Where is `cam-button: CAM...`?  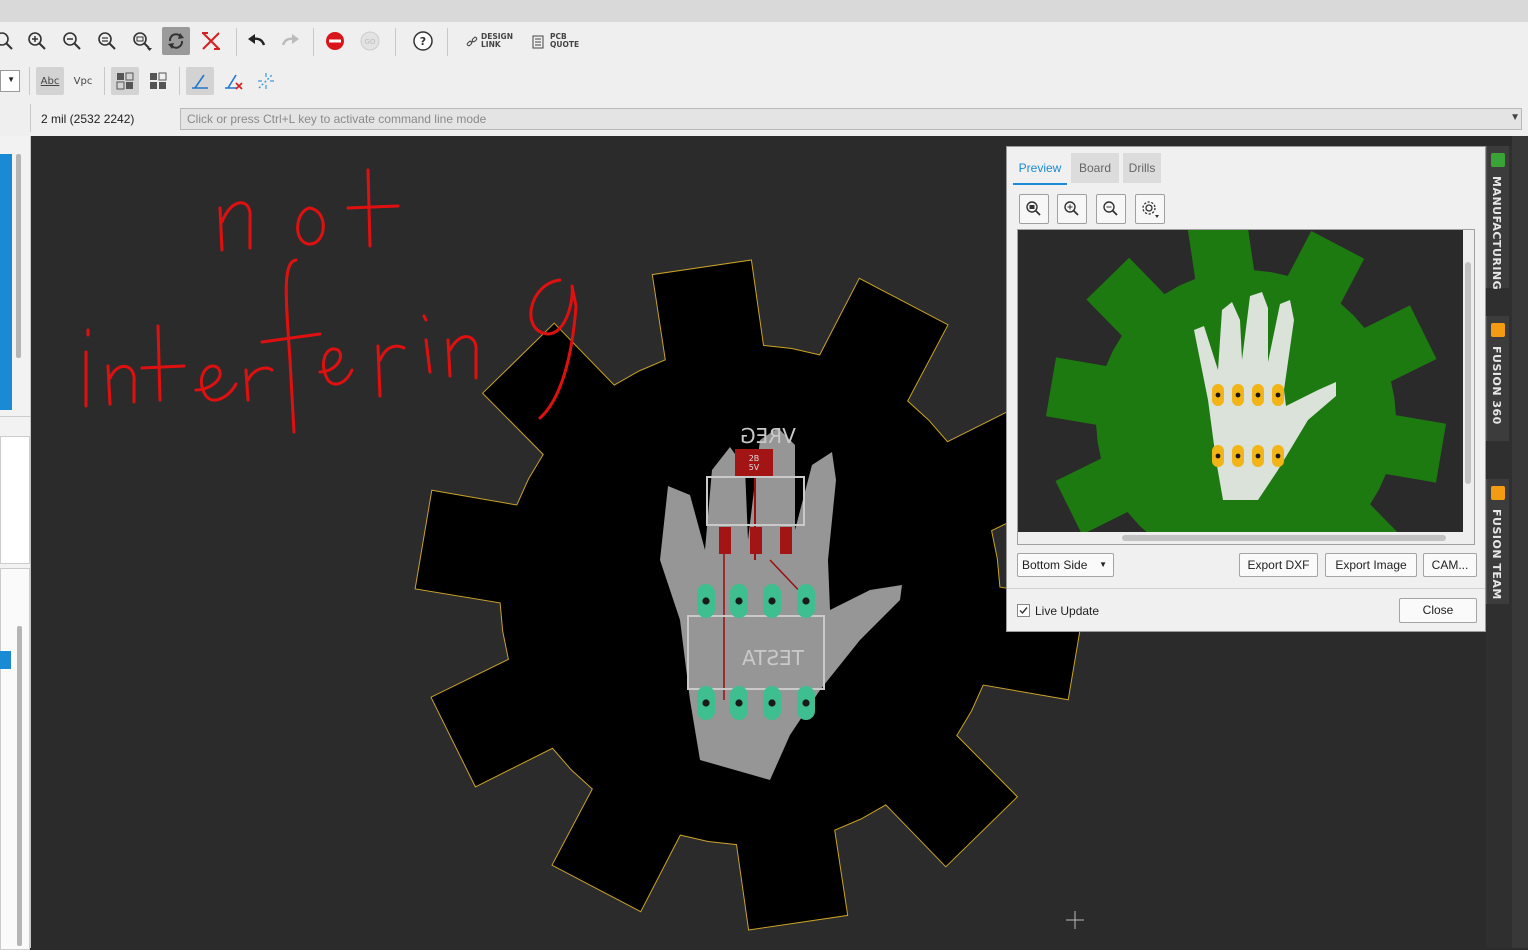 cam-button: CAM... is located at coordinates (1450, 565).